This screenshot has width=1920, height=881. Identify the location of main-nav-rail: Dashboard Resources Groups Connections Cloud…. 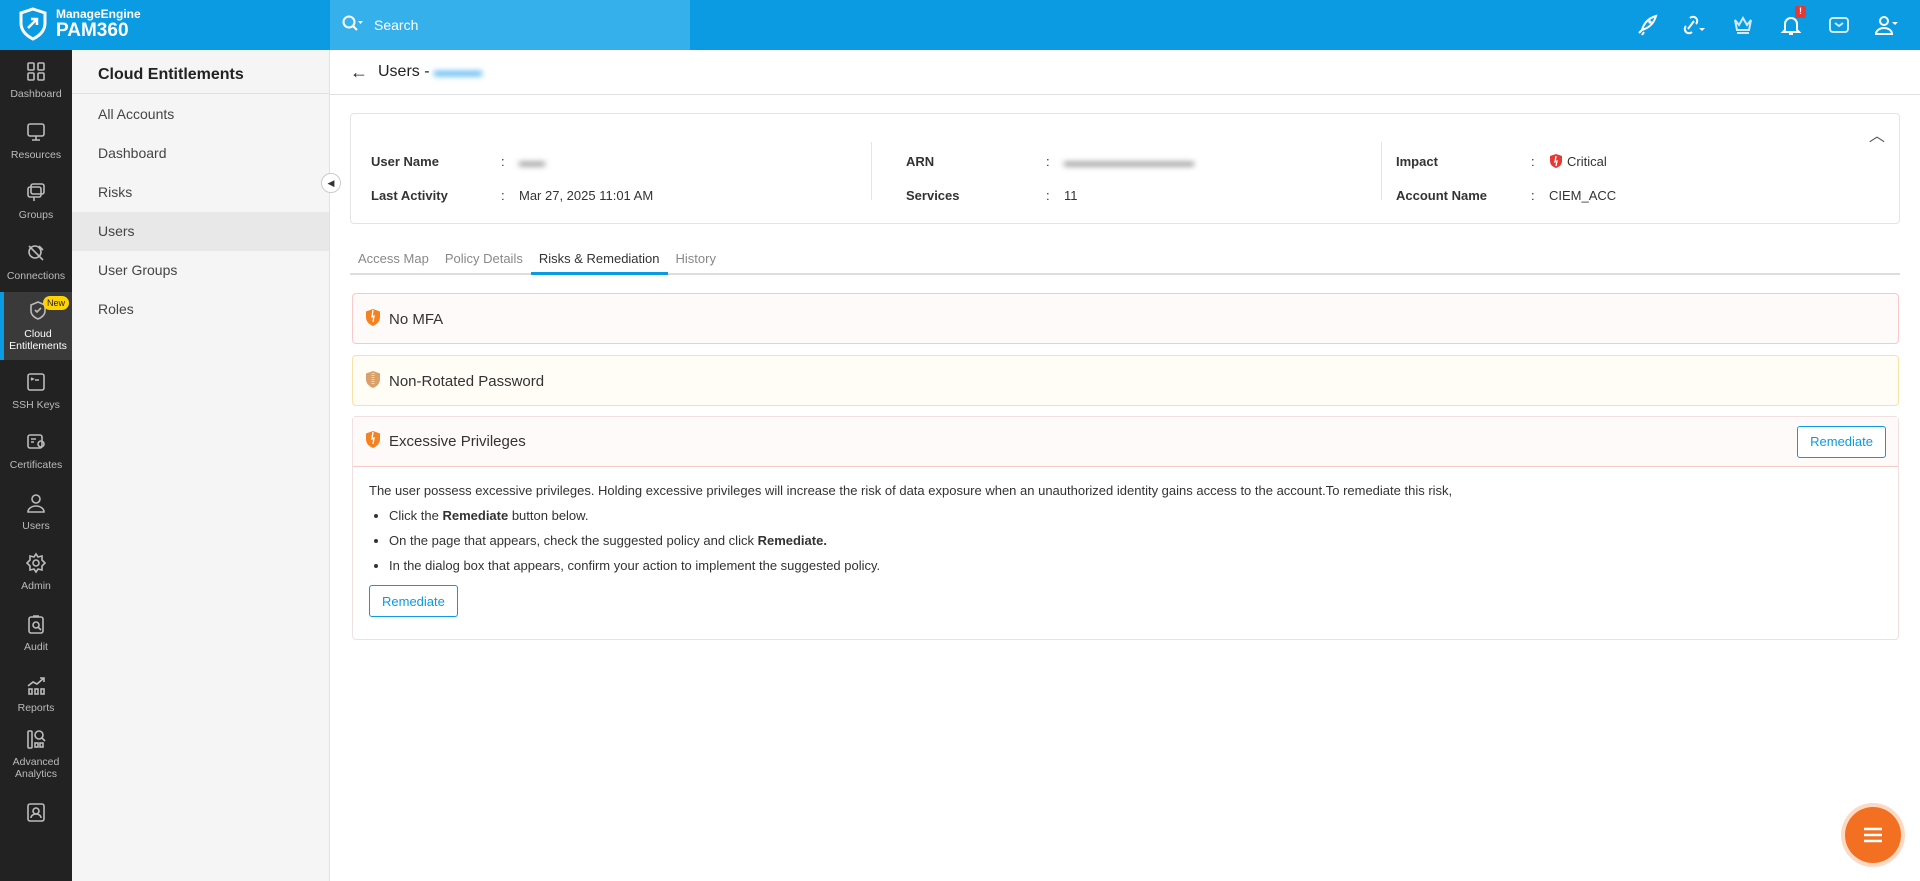
(36, 465).